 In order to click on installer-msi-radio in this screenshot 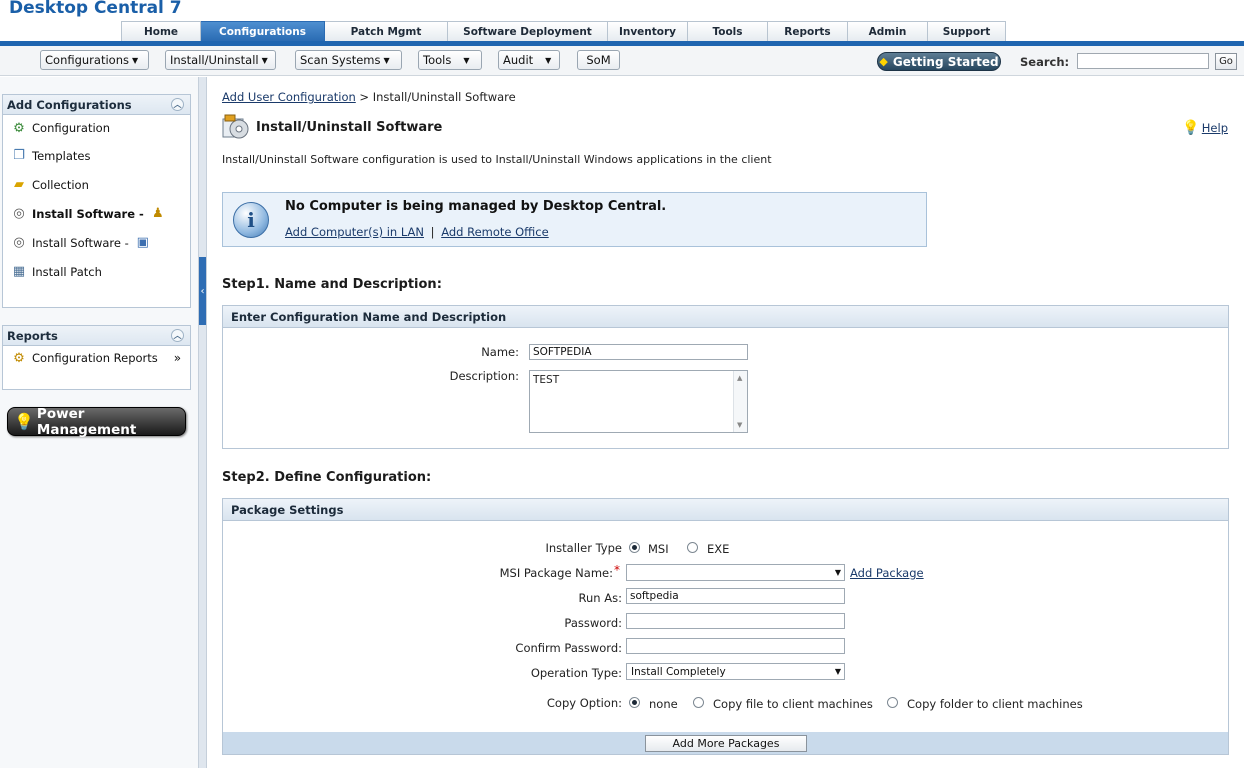, I will do `click(634, 547)`.